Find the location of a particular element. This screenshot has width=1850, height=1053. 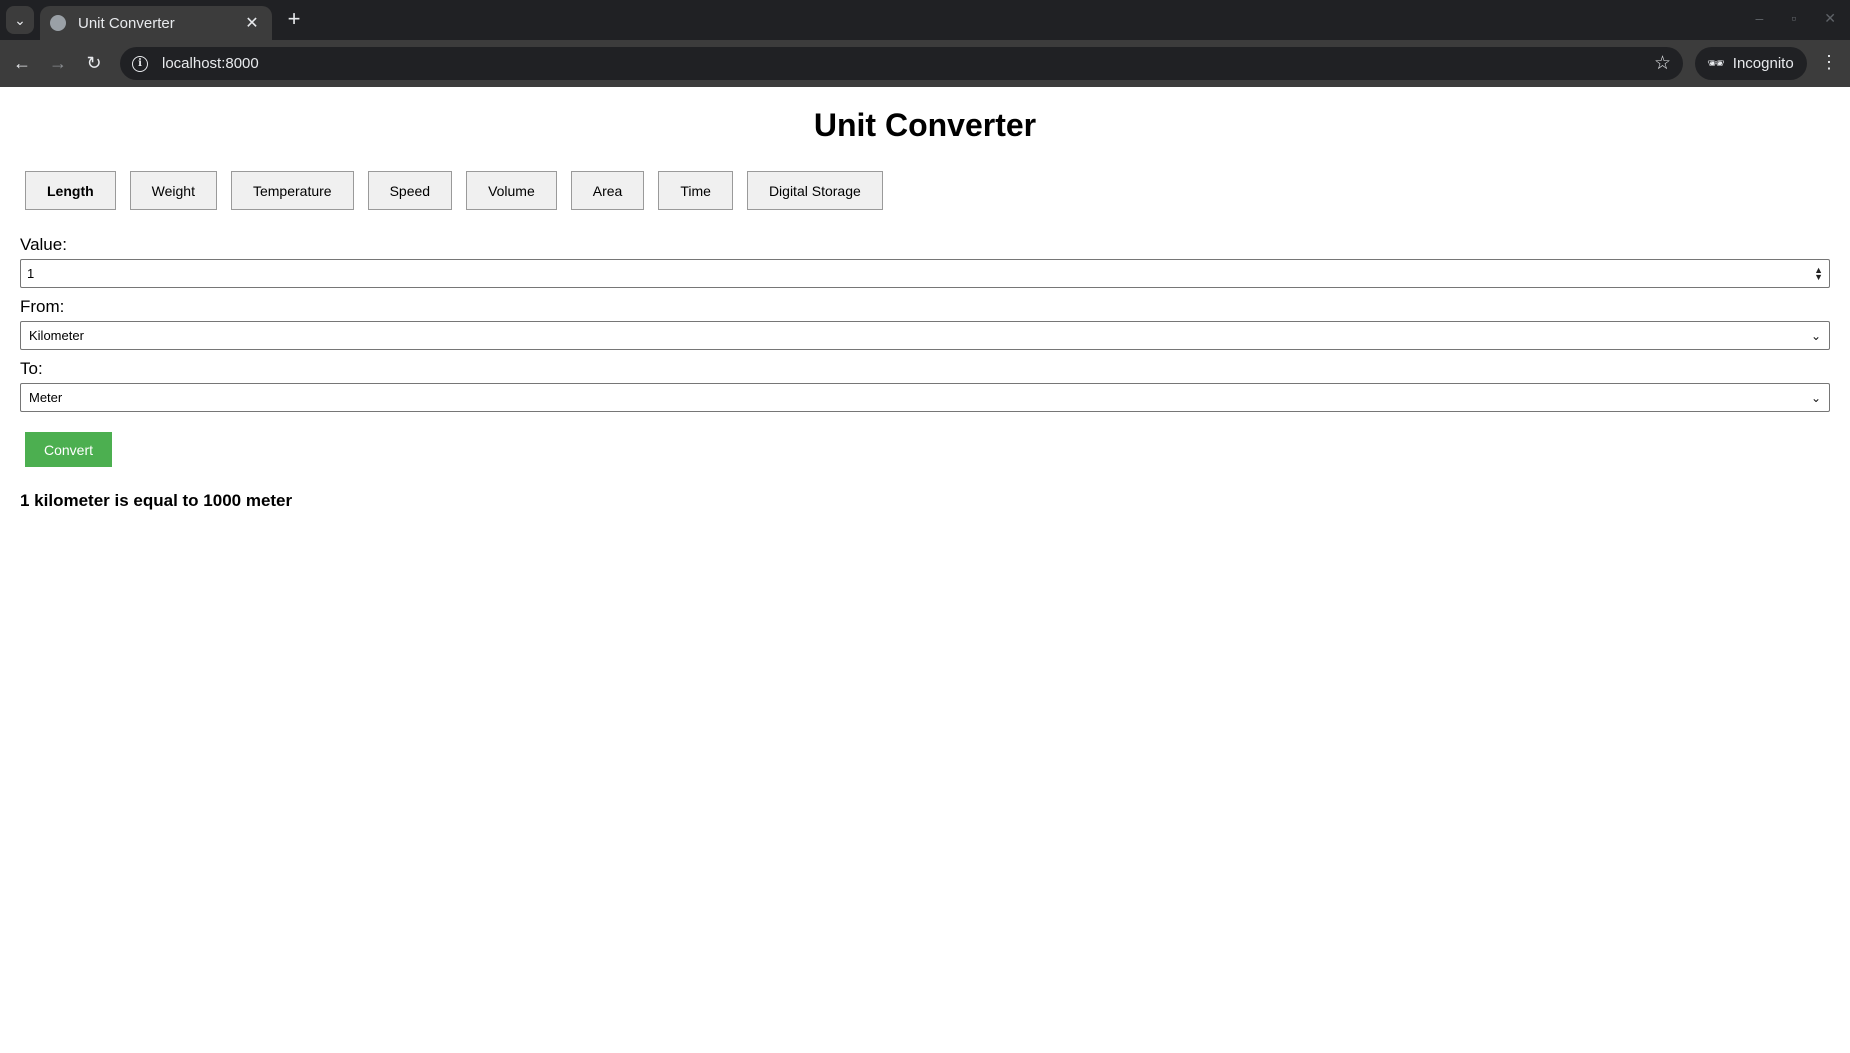

window-controls: – ▫ ✕ is located at coordinates (1796, 18).